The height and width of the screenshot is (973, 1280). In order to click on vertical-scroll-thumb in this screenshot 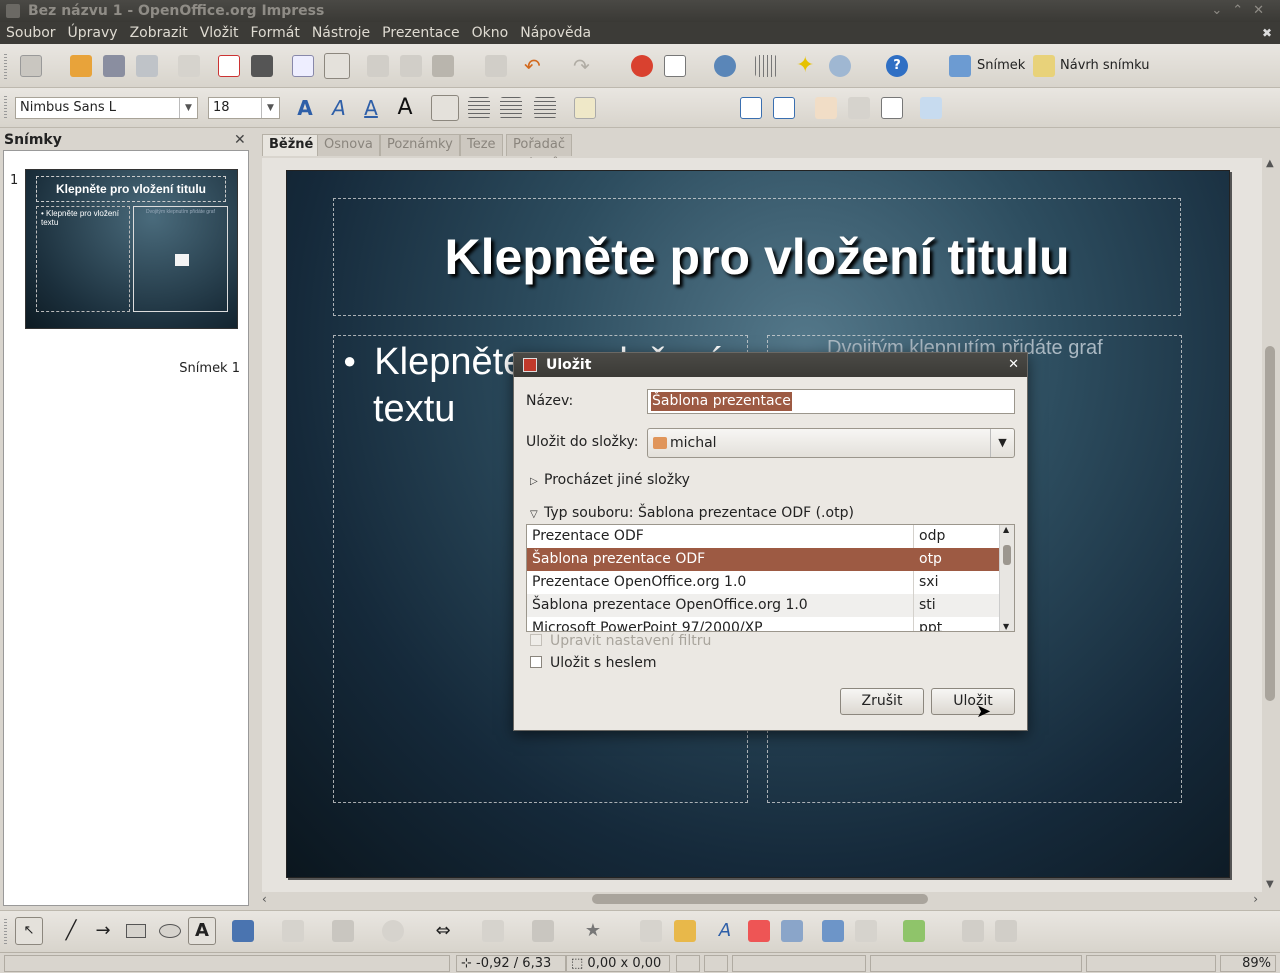, I will do `click(1270, 523)`.